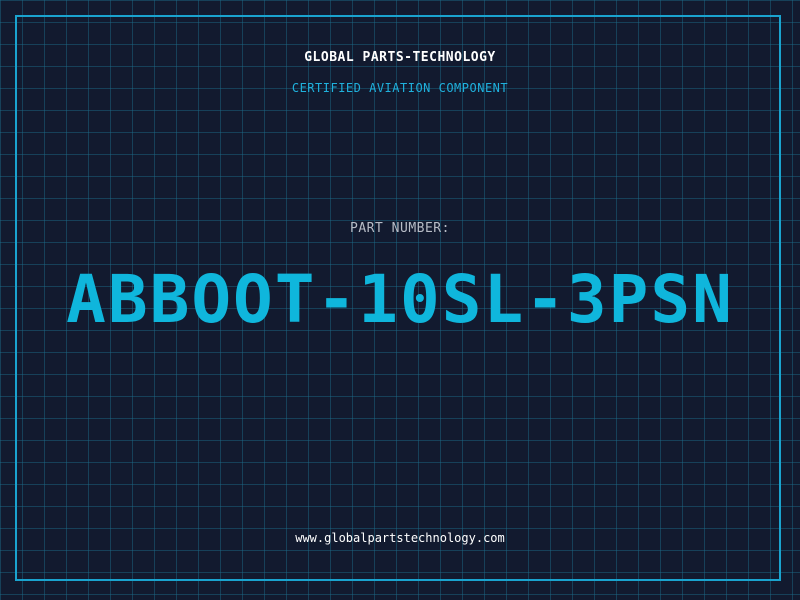  Describe the element at coordinates (400, 57) in the screenshot. I see `company-name: GLOBAL PARTS-TECHNOLOGY` at that location.